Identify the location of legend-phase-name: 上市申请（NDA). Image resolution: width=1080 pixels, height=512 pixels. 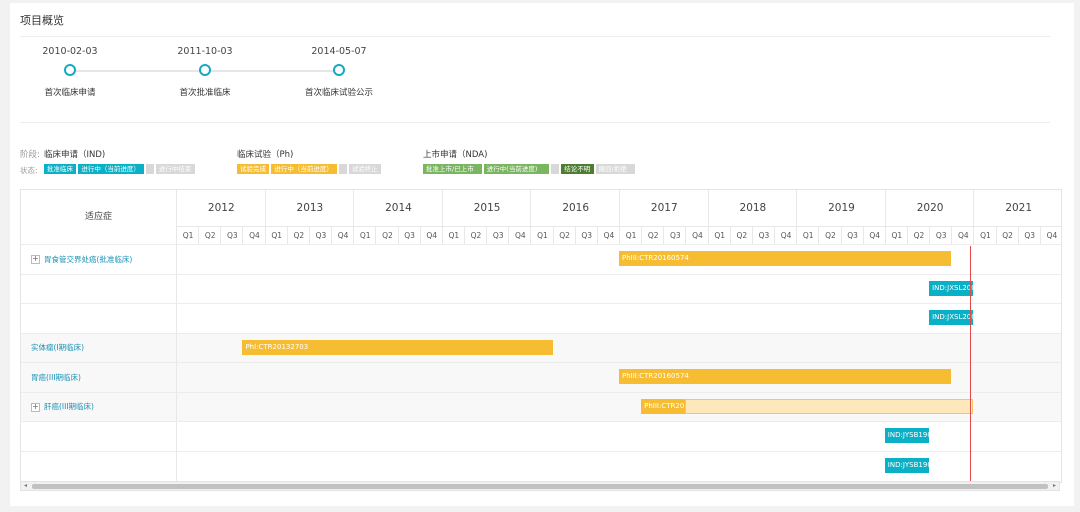
(455, 155).